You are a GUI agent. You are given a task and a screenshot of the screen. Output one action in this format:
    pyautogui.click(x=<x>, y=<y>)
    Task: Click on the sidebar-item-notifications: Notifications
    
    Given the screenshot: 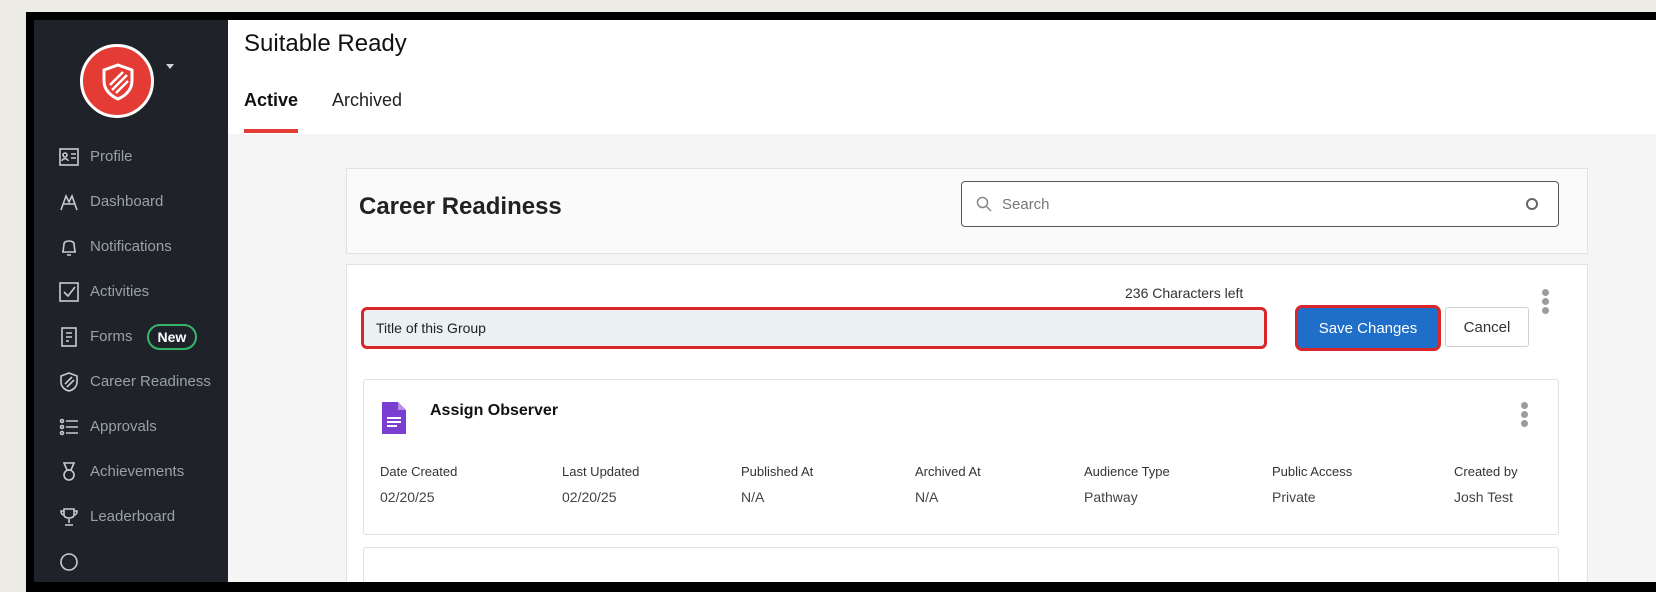 What is the action you would take?
    pyautogui.click(x=131, y=246)
    